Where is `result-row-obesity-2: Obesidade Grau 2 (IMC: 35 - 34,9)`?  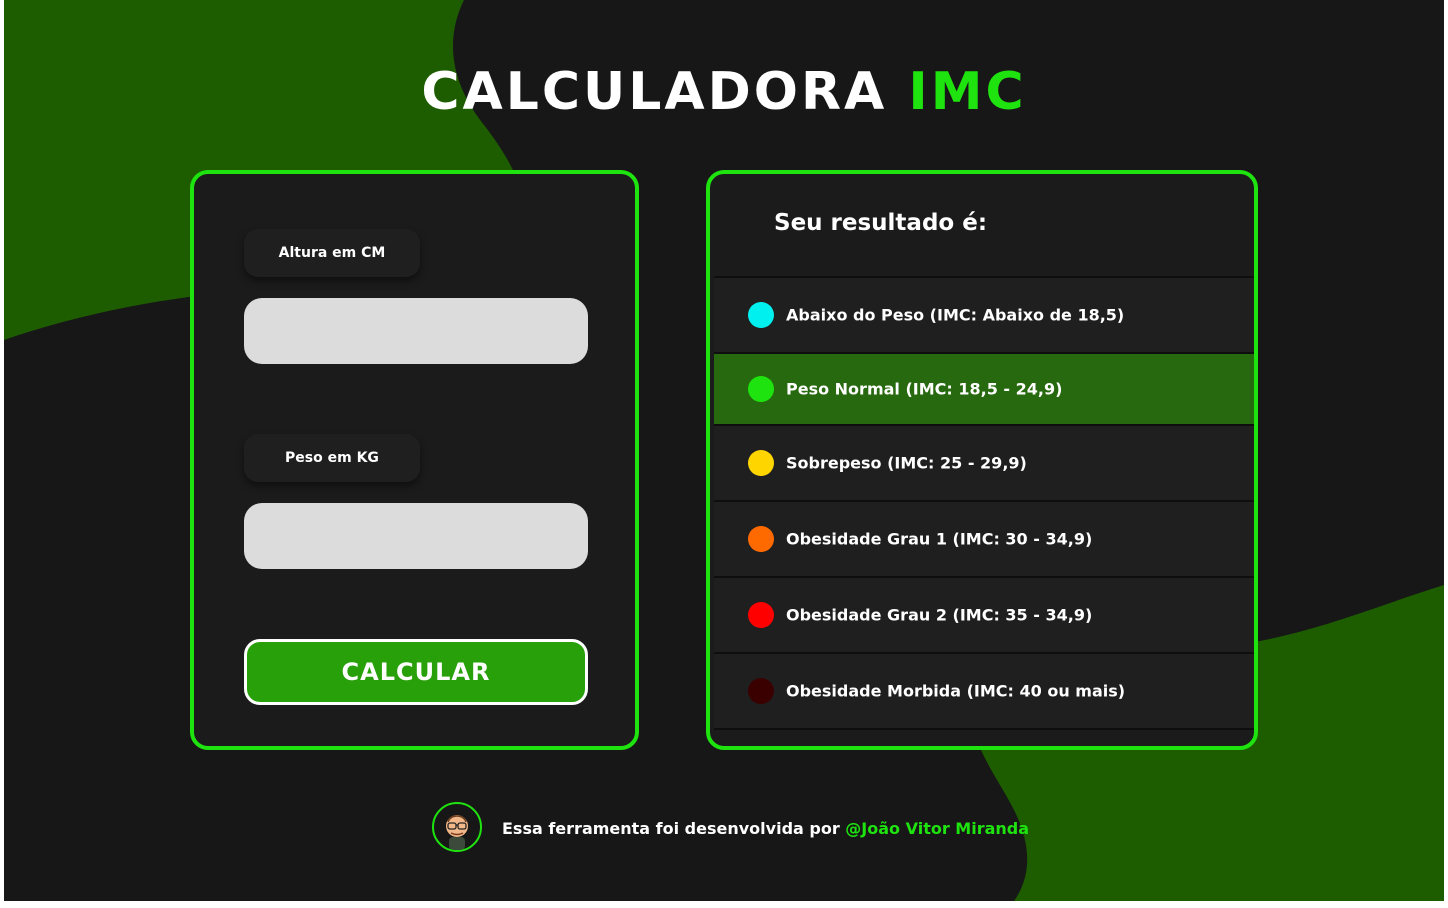
result-row-obesity-2: Obesidade Grau 2 (IMC: 35 - 34,9) is located at coordinates (984, 614).